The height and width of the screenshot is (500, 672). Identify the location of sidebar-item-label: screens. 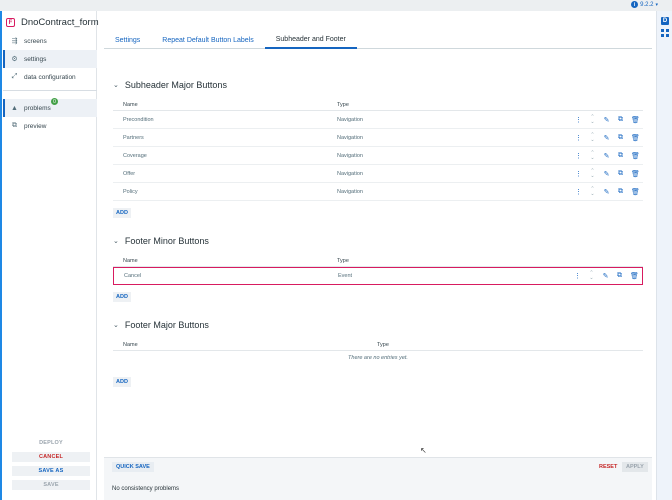
(35, 41).